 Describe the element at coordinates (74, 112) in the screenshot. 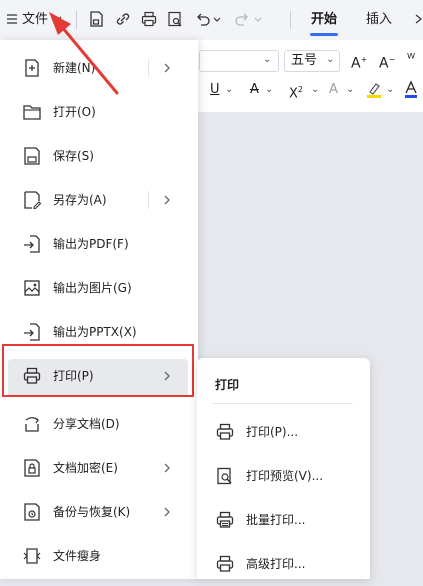

I see `menu-item-label: 打开(O)` at that location.